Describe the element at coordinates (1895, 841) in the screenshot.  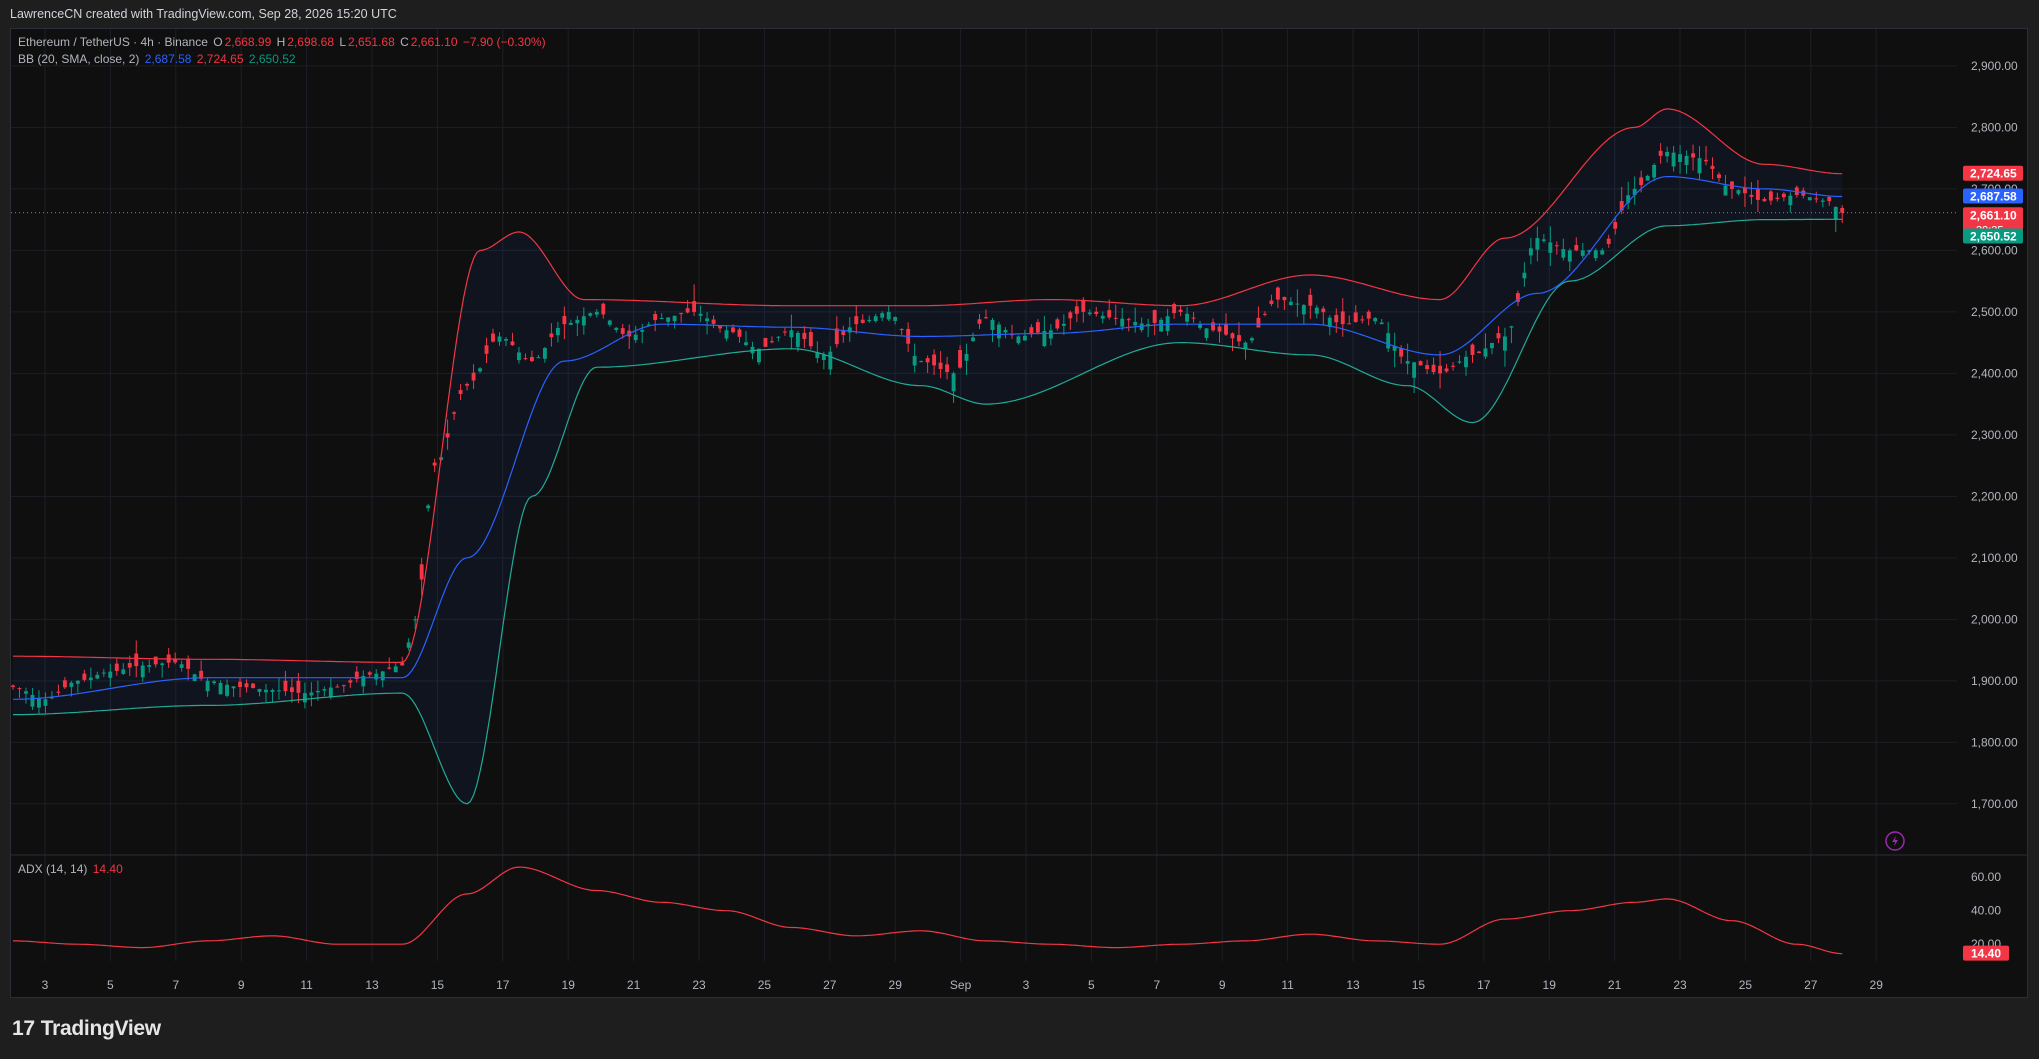
I see `lightning-icon` at that location.